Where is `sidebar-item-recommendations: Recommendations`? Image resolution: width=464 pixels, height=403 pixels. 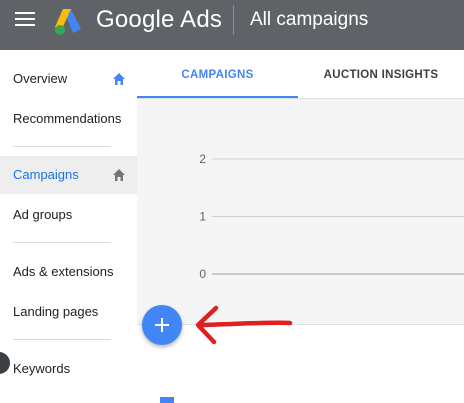
sidebar-item-recommendations: Recommendations is located at coordinates (68, 119).